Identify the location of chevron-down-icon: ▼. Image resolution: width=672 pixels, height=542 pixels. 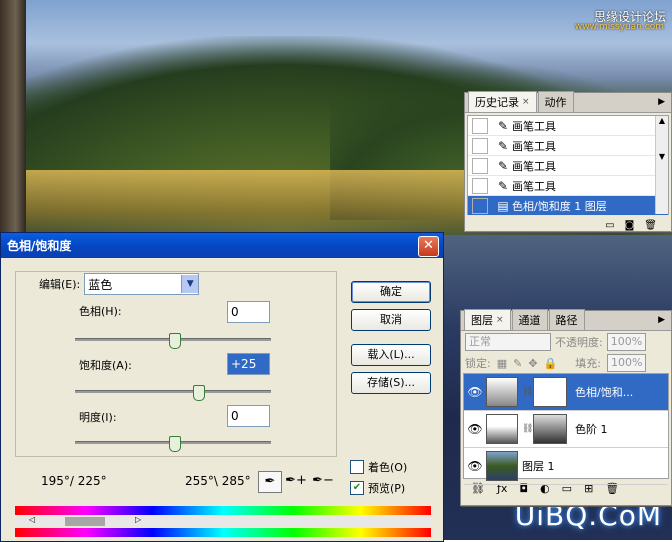
(190, 284).